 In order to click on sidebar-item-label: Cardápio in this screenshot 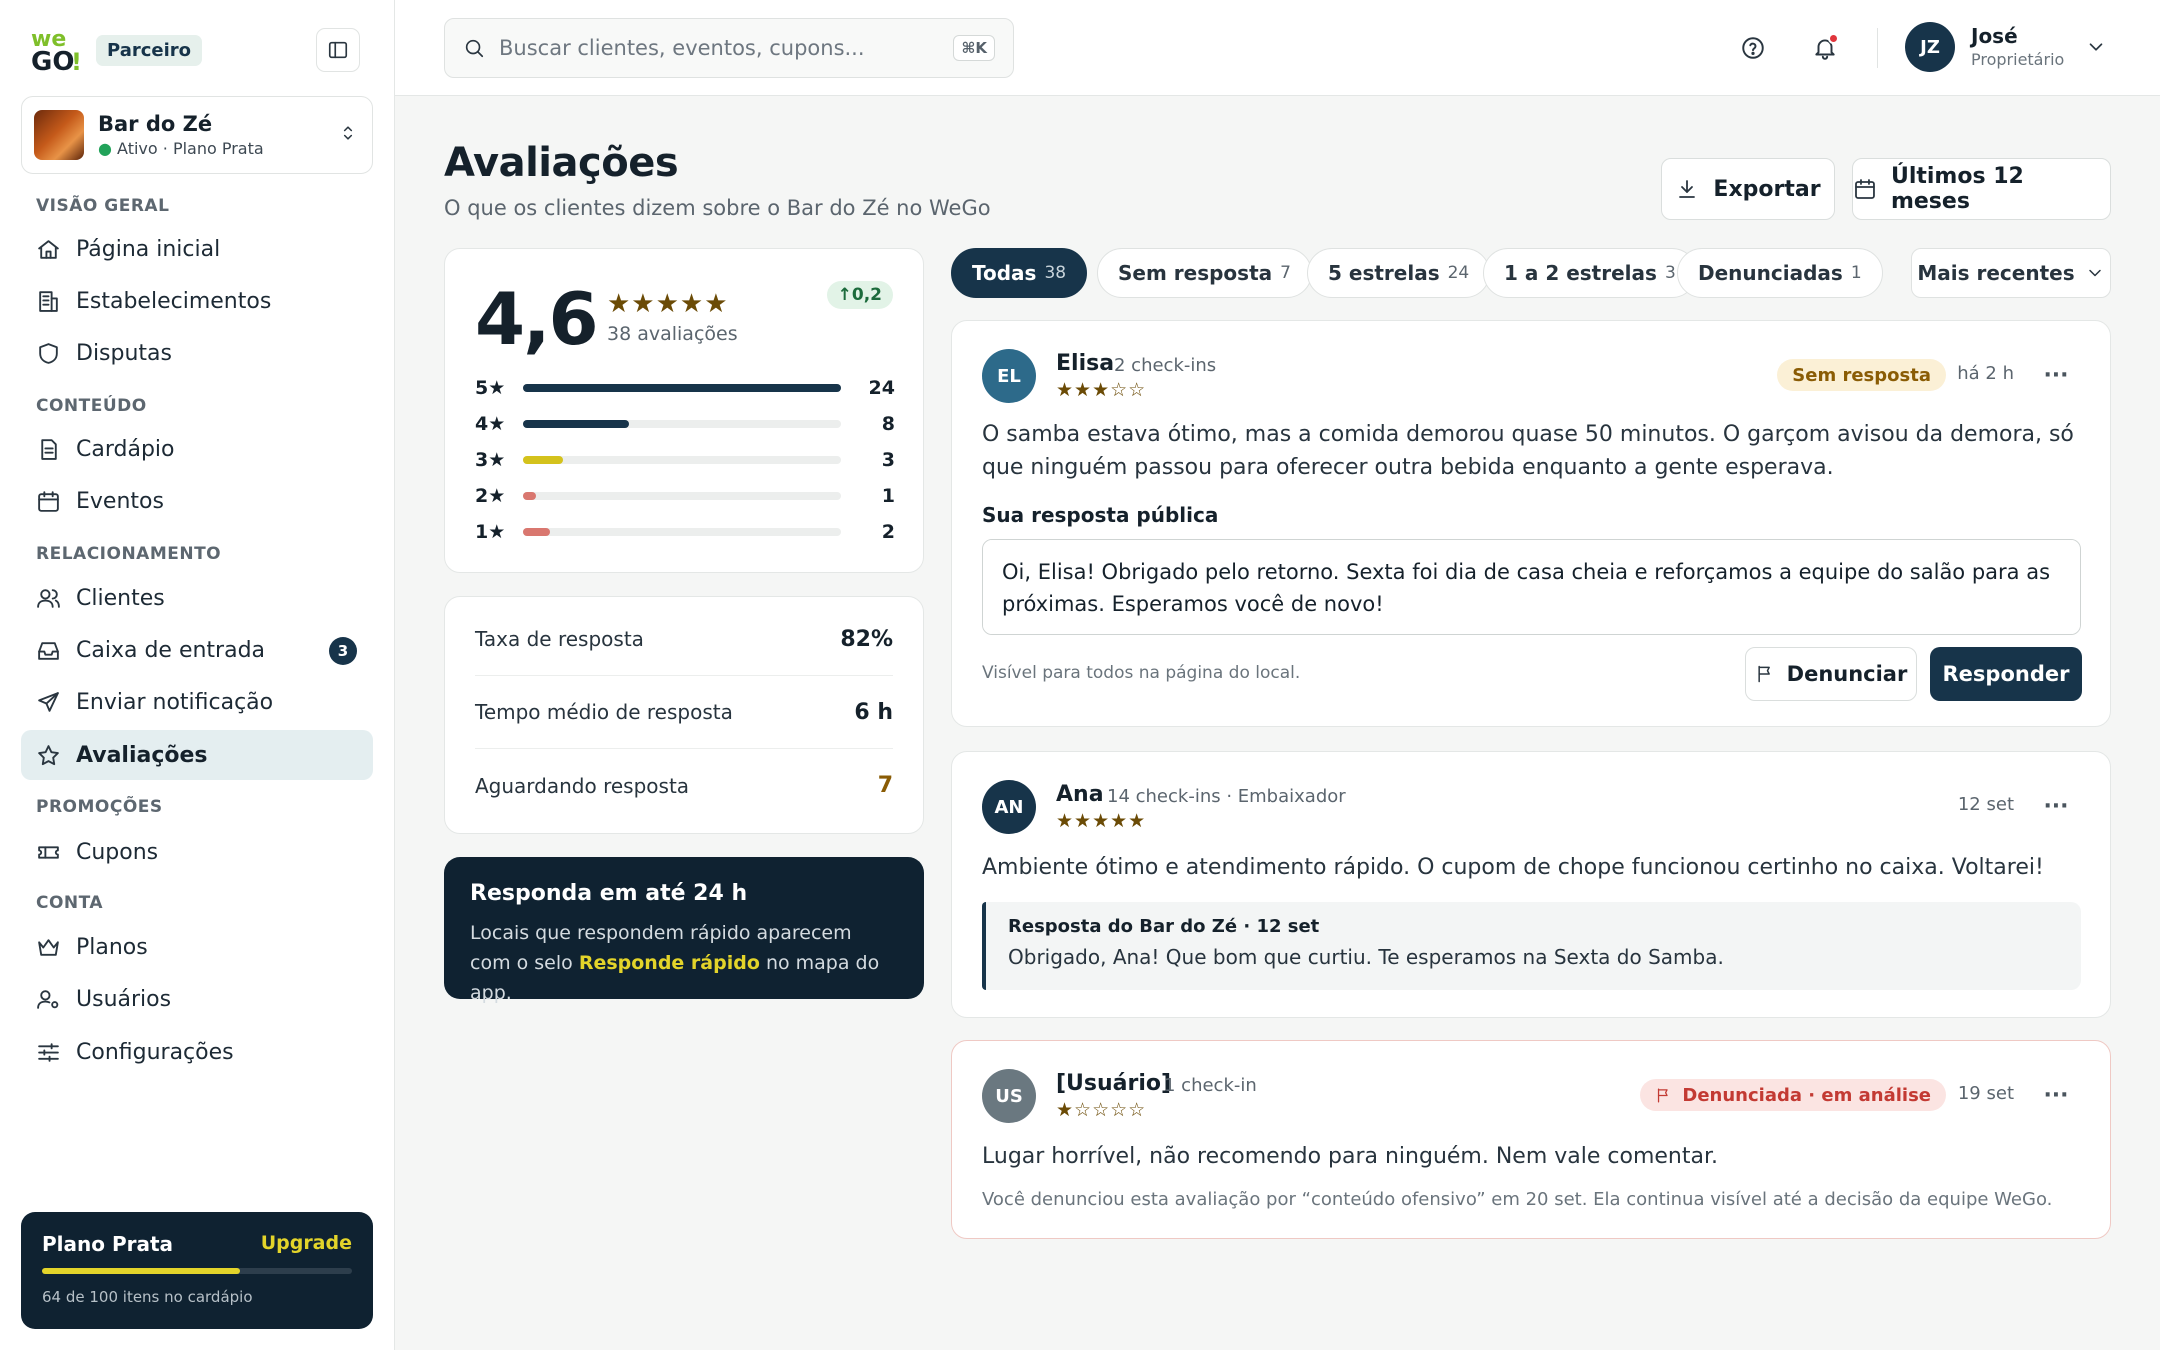, I will do `click(125, 449)`.